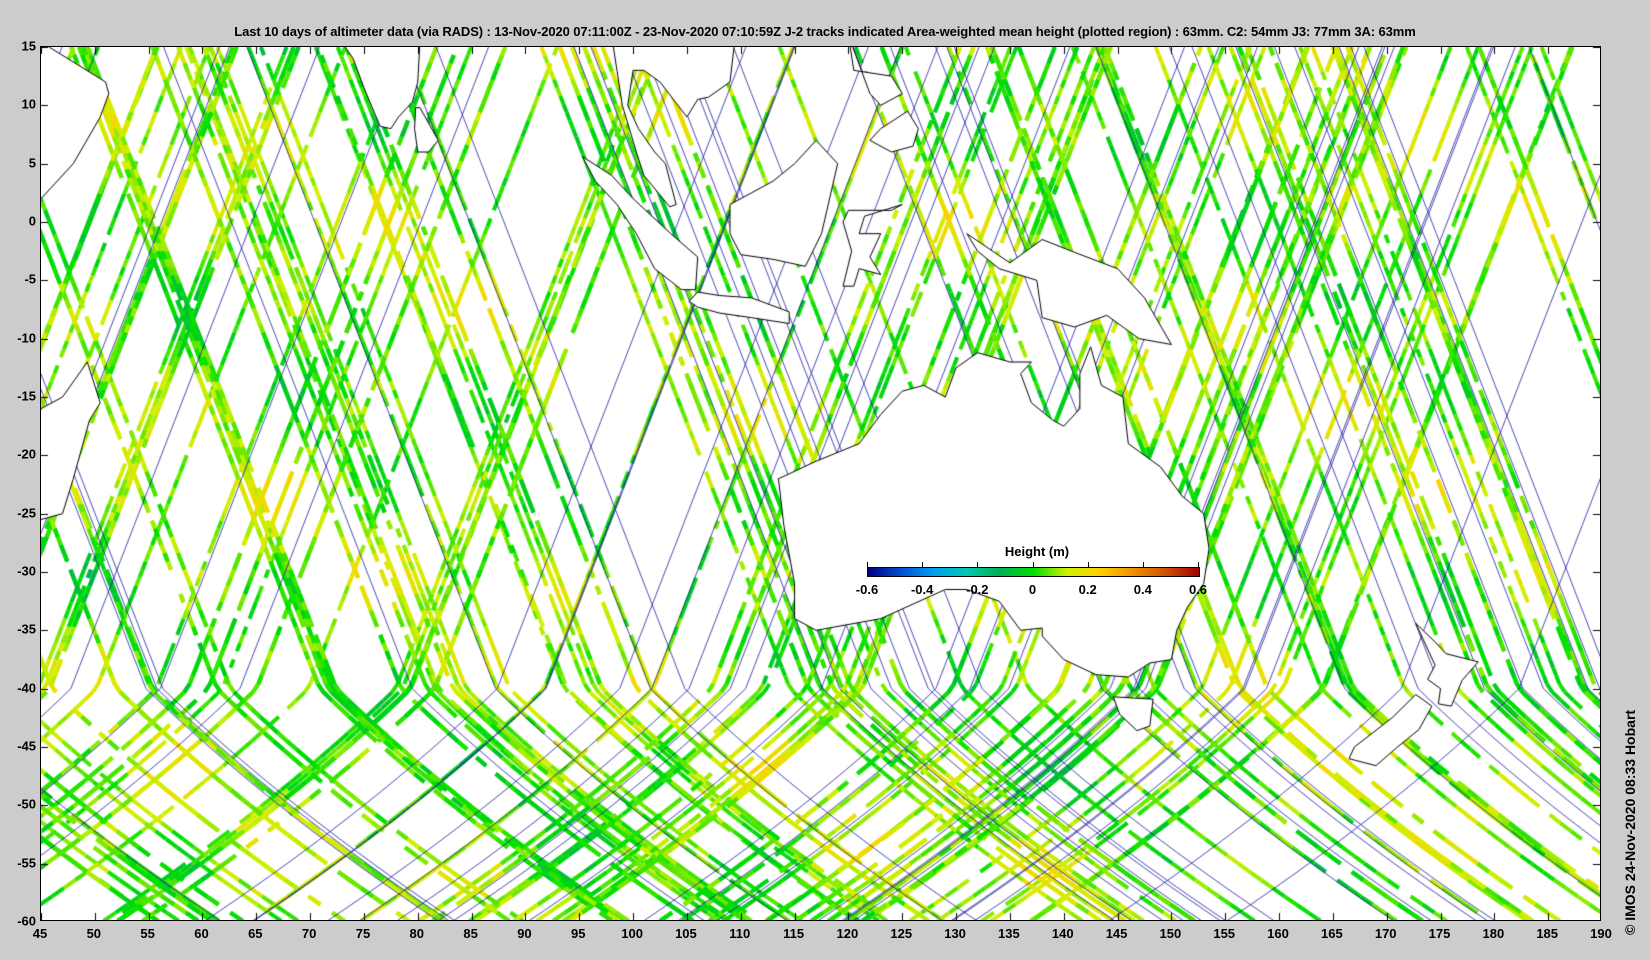  Describe the element at coordinates (686, 933) in the screenshot. I see `x-tick-label: 105` at that location.